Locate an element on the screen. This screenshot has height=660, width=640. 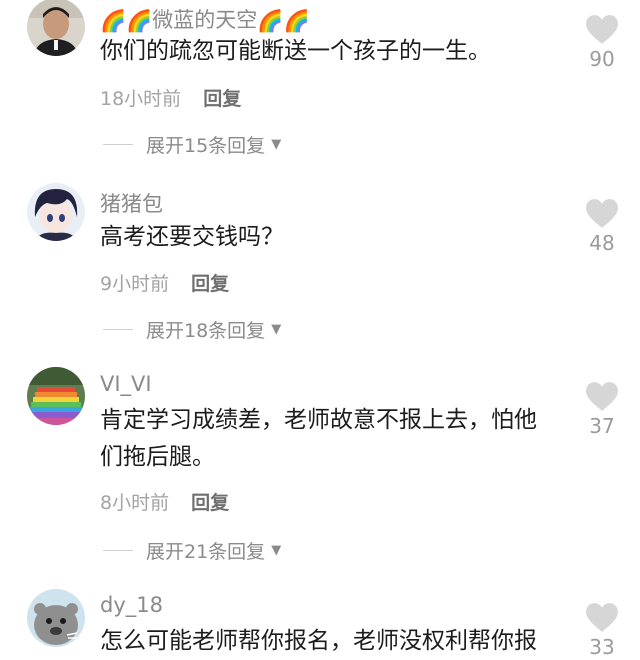
expand-replies-button: 展开18条回复 ▼ is located at coordinates (192, 329).